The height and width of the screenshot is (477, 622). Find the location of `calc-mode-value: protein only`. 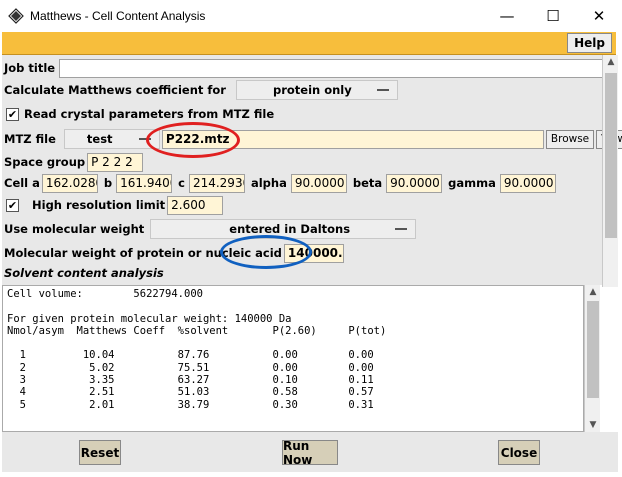

calc-mode-value: protein only is located at coordinates (312, 90).